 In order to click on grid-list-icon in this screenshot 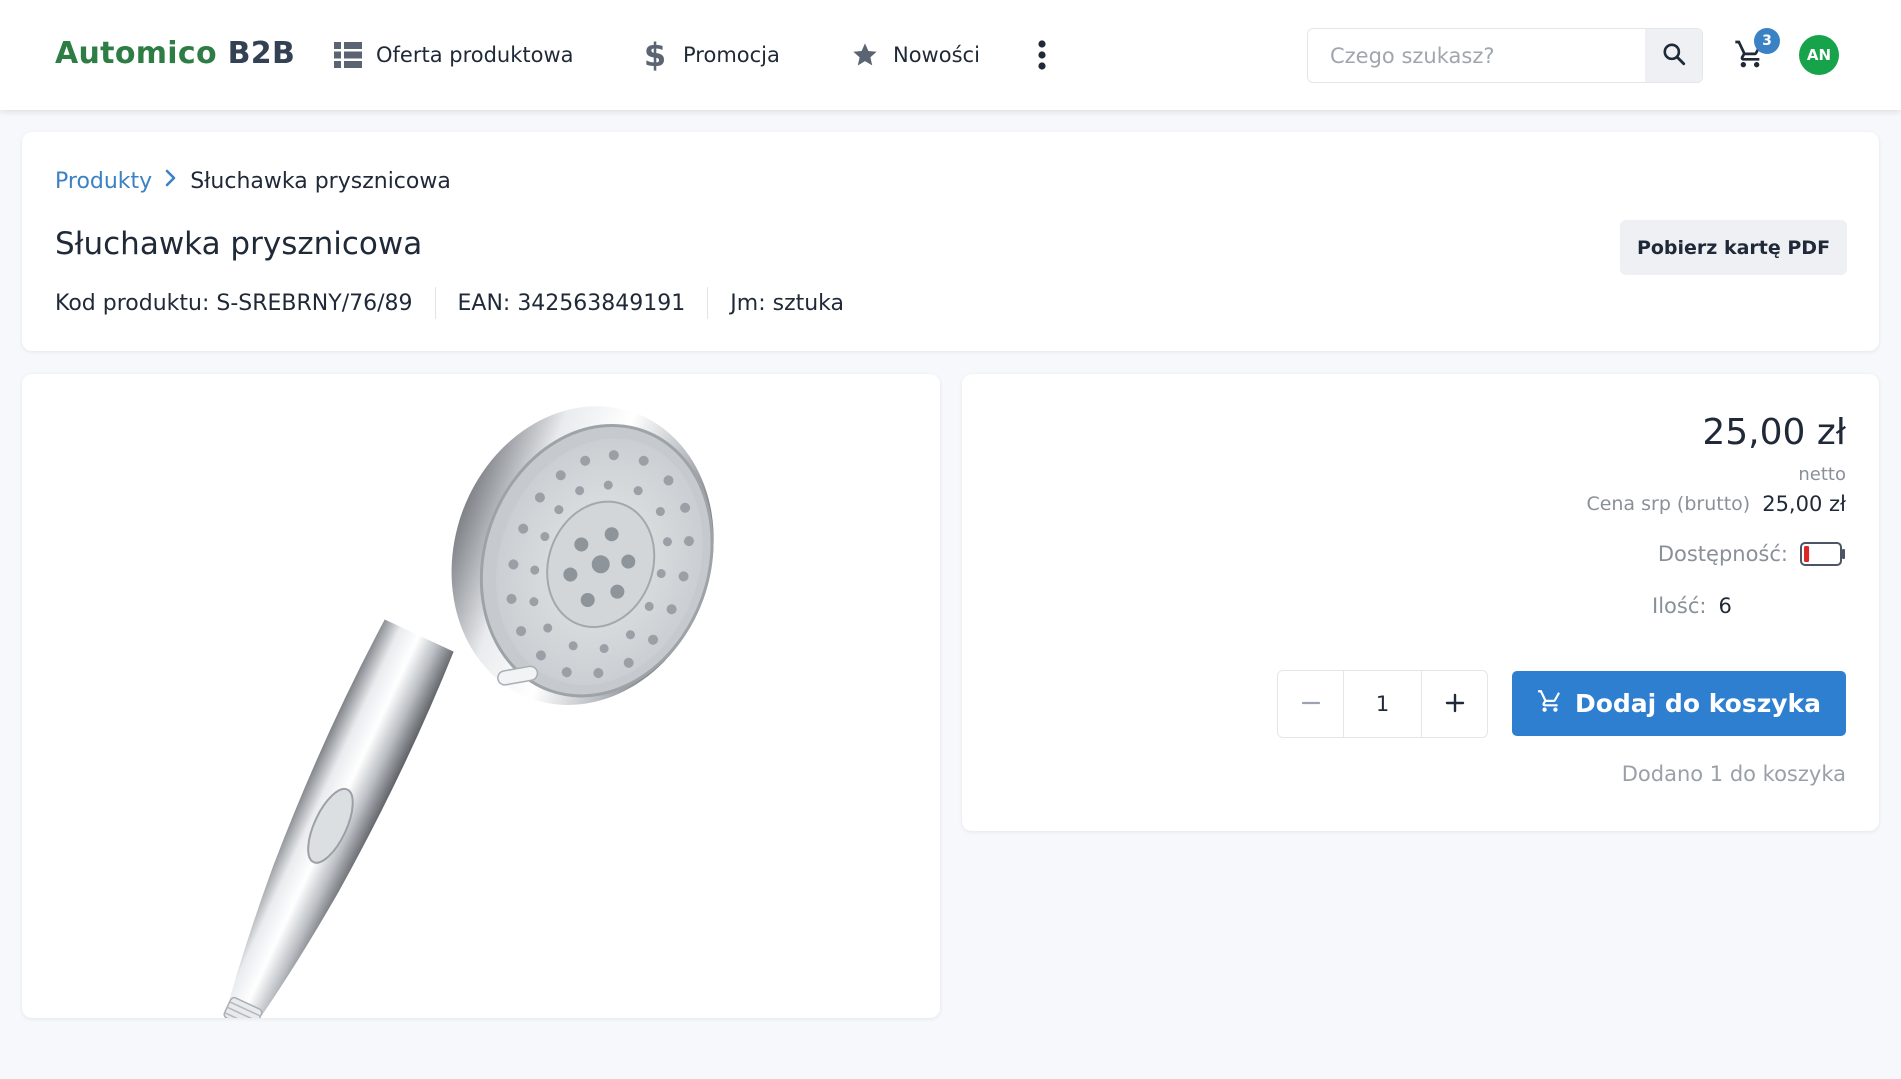, I will do `click(348, 55)`.